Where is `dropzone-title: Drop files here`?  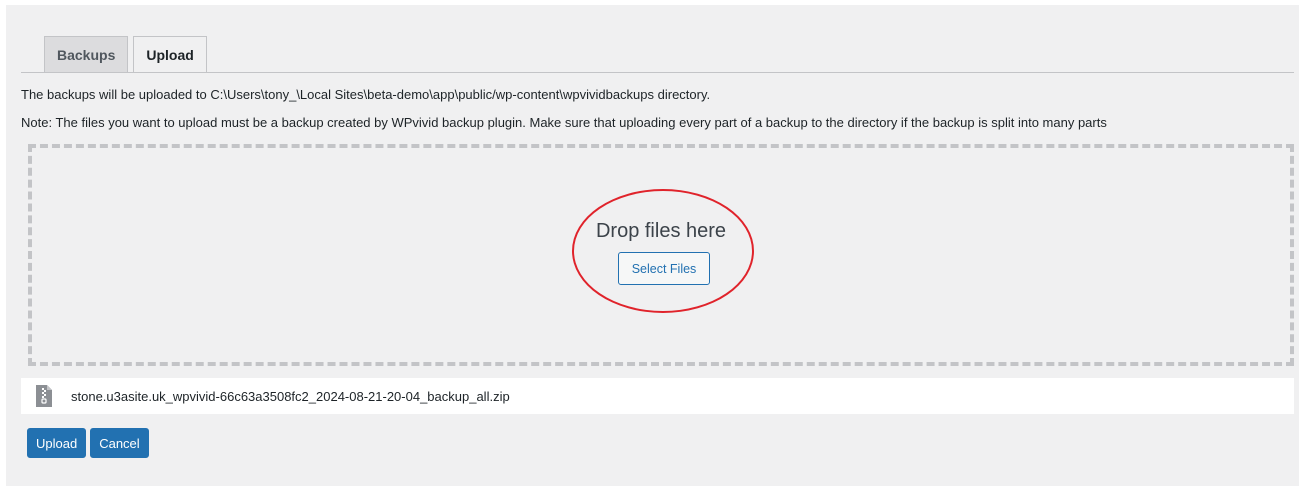 dropzone-title: Drop files here is located at coordinates (661, 231).